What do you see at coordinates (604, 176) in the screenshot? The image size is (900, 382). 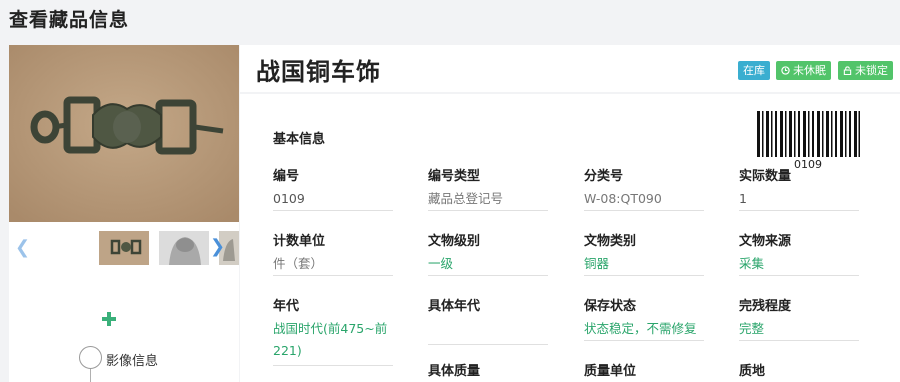 I see `field-label-fenlei: 分类号` at bounding box center [604, 176].